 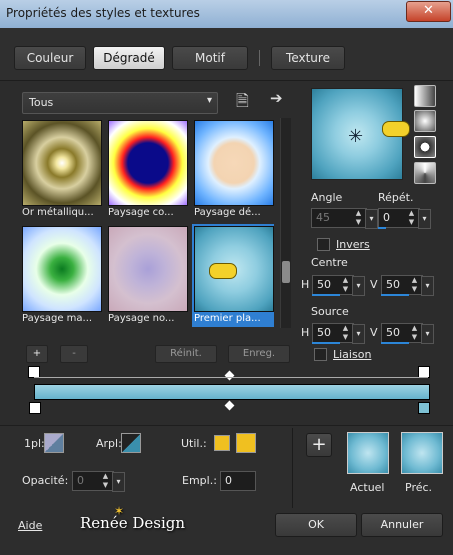 I want to click on ok-button: OK, so click(x=316, y=525).